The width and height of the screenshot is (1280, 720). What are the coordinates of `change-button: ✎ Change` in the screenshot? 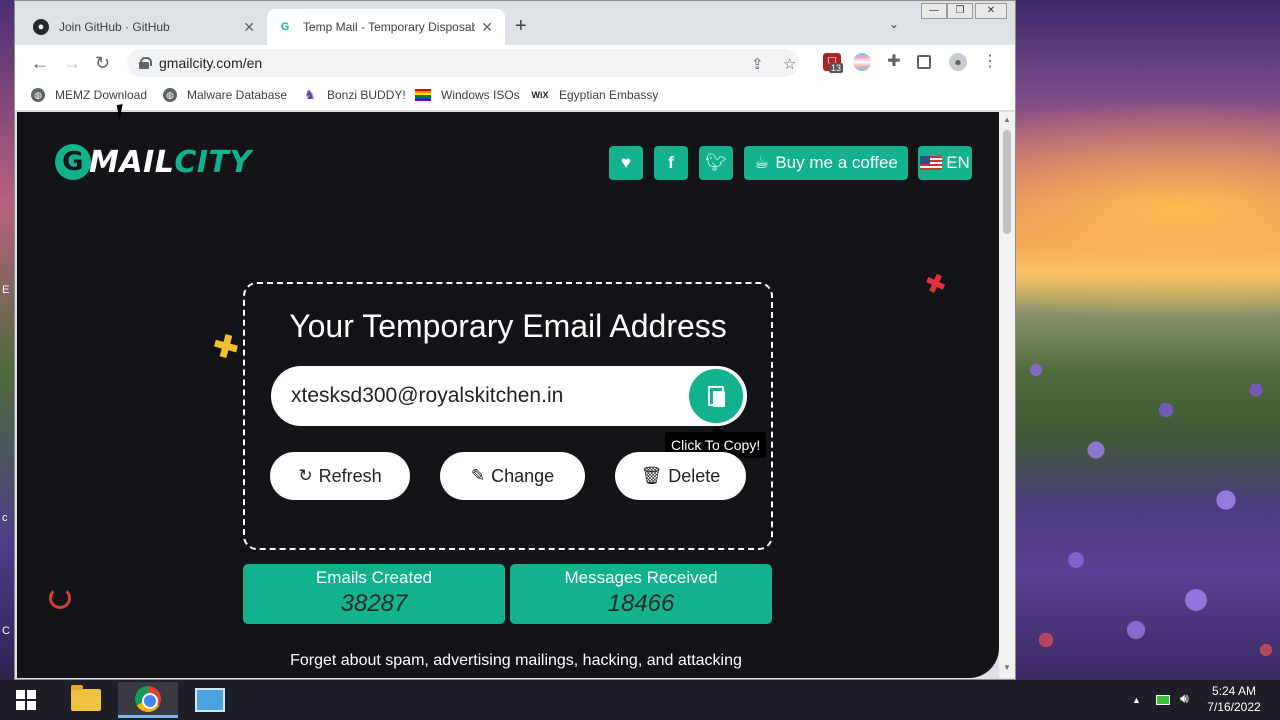 It's located at (512, 476).